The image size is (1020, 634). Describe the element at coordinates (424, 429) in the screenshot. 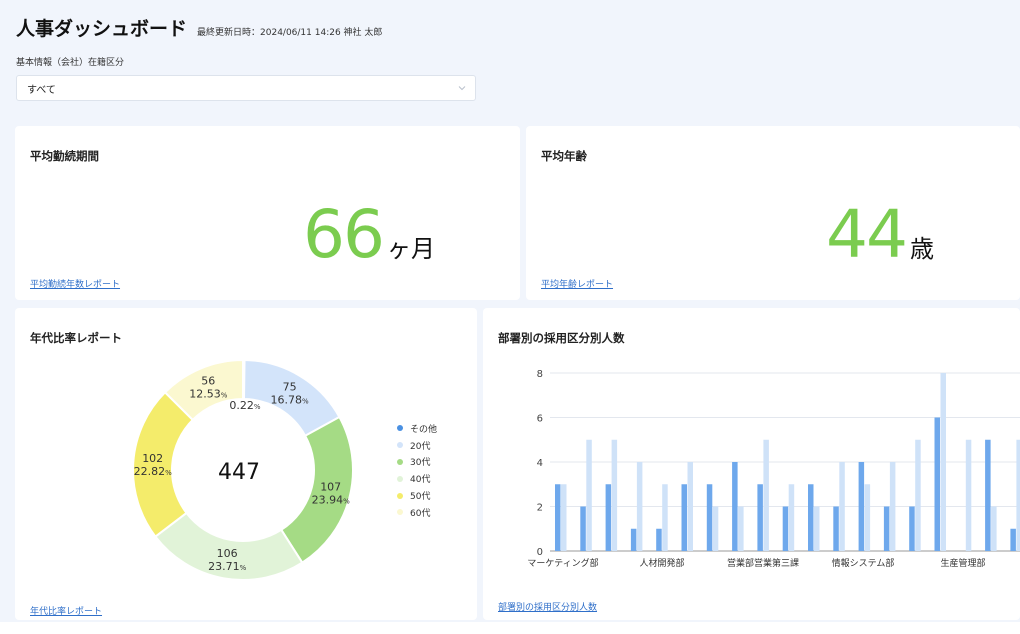

I see `legend-label-0: その他` at that location.